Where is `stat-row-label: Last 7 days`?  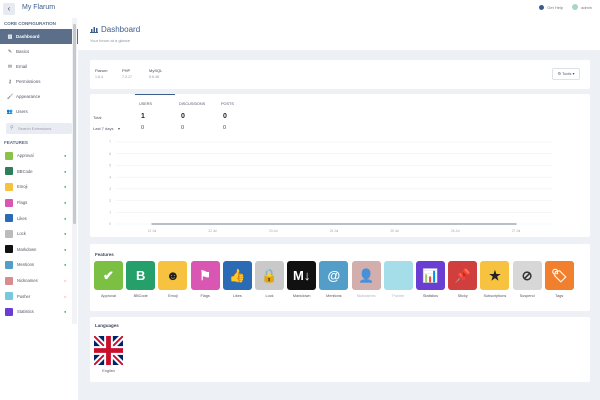 stat-row-label: Last 7 days is located at coordinates (103, 128).